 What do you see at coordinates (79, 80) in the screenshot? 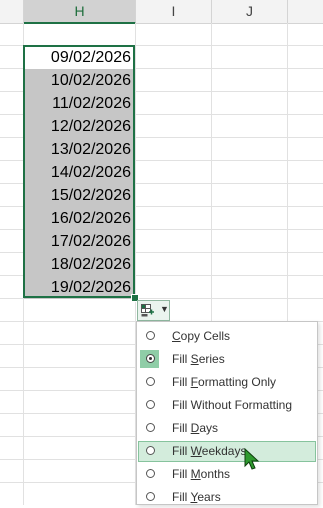
I see `cell-h3: 10/02/2026` at bounding box center [79, 80].